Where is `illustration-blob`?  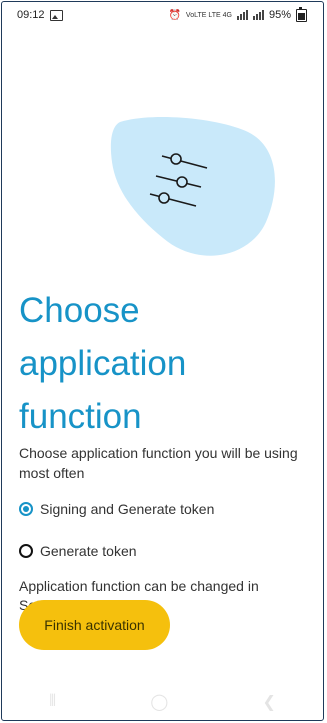
illustration-blob is located at coordinates (192, 186).